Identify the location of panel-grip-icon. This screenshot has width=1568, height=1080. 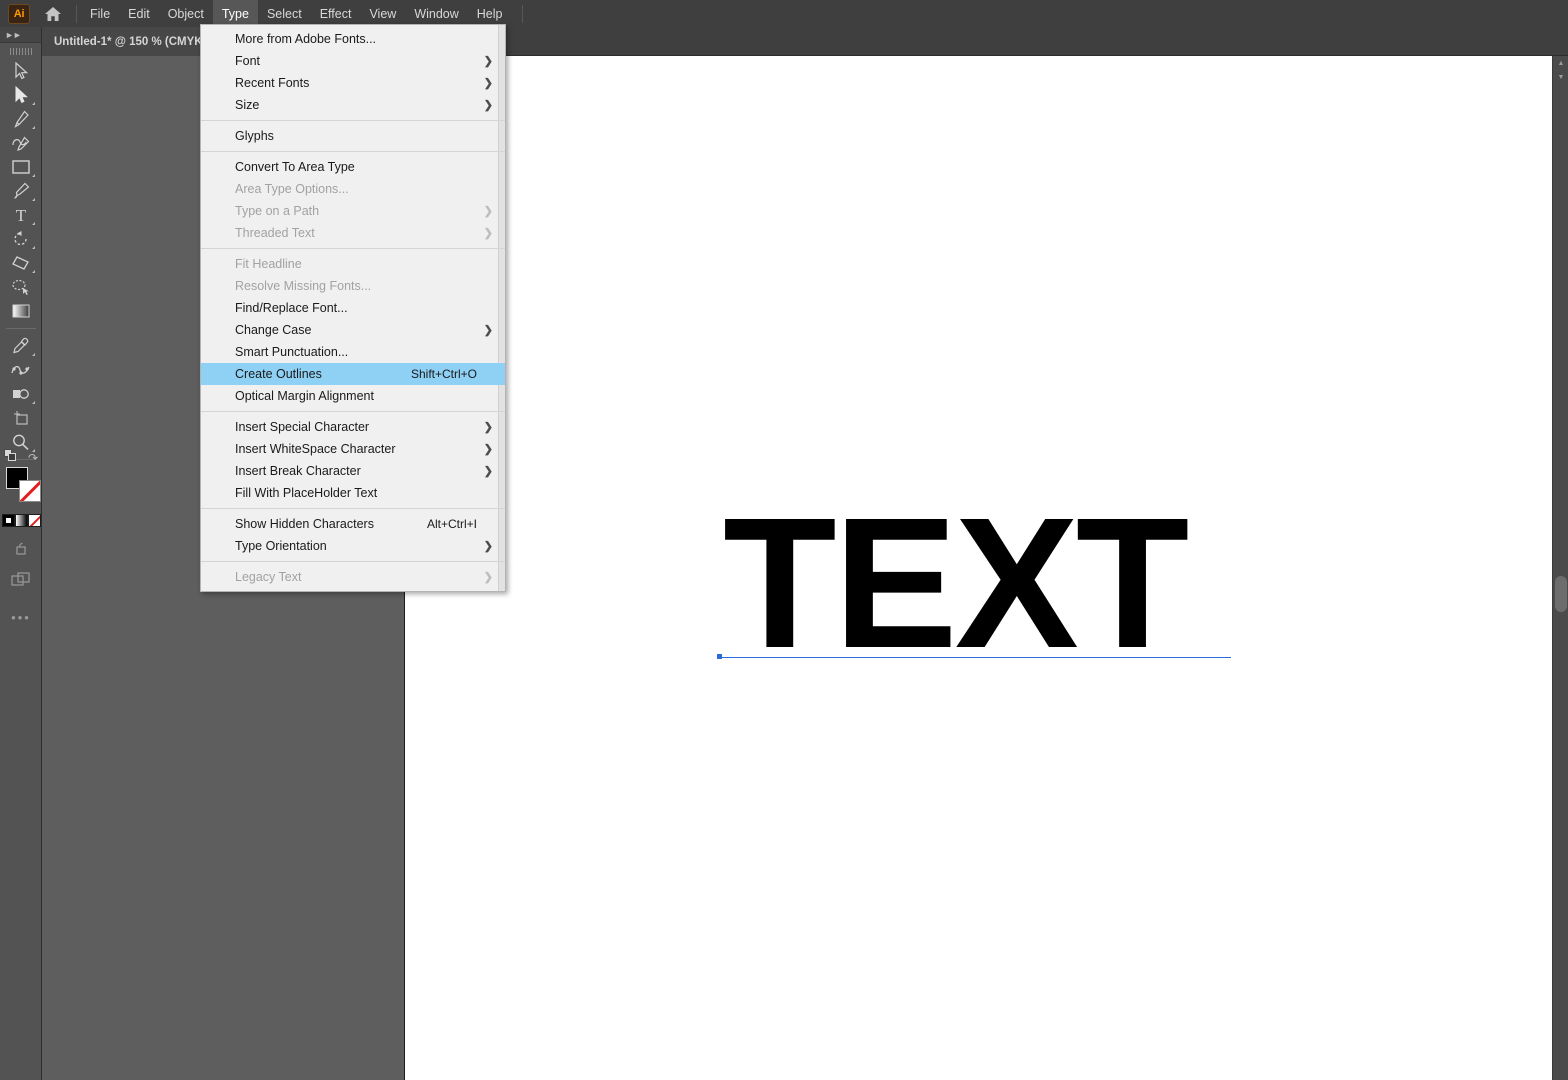
(20, 51).